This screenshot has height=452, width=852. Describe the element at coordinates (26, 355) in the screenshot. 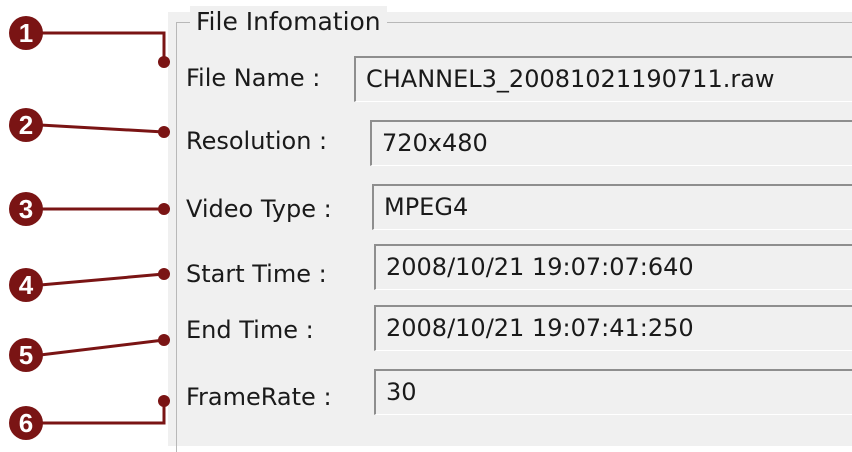

I see `callout-number-5: 5` at that location.